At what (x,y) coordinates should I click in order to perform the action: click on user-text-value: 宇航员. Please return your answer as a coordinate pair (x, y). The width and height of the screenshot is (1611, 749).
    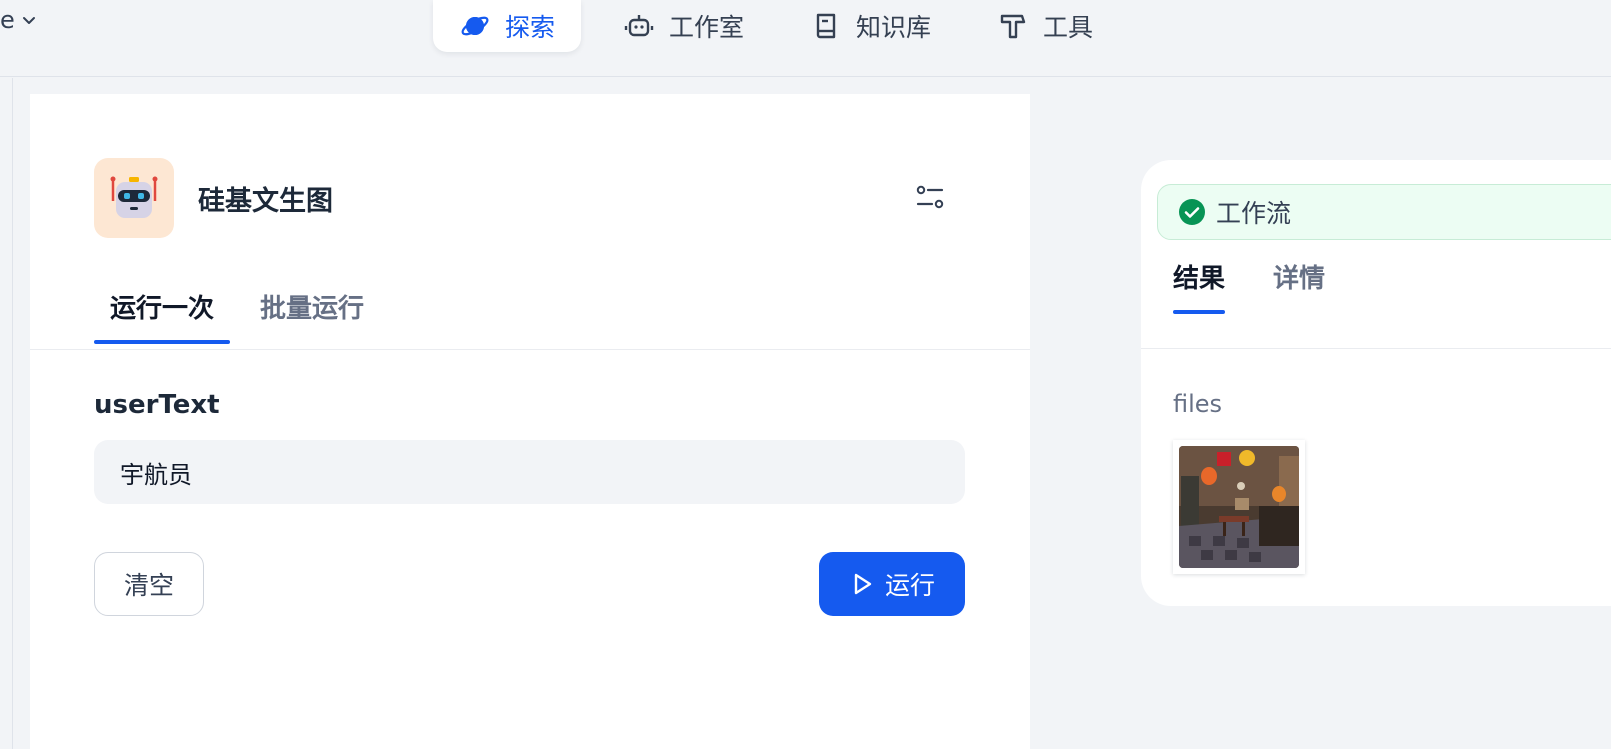
    Looking at the image, I should click on (156, 474).